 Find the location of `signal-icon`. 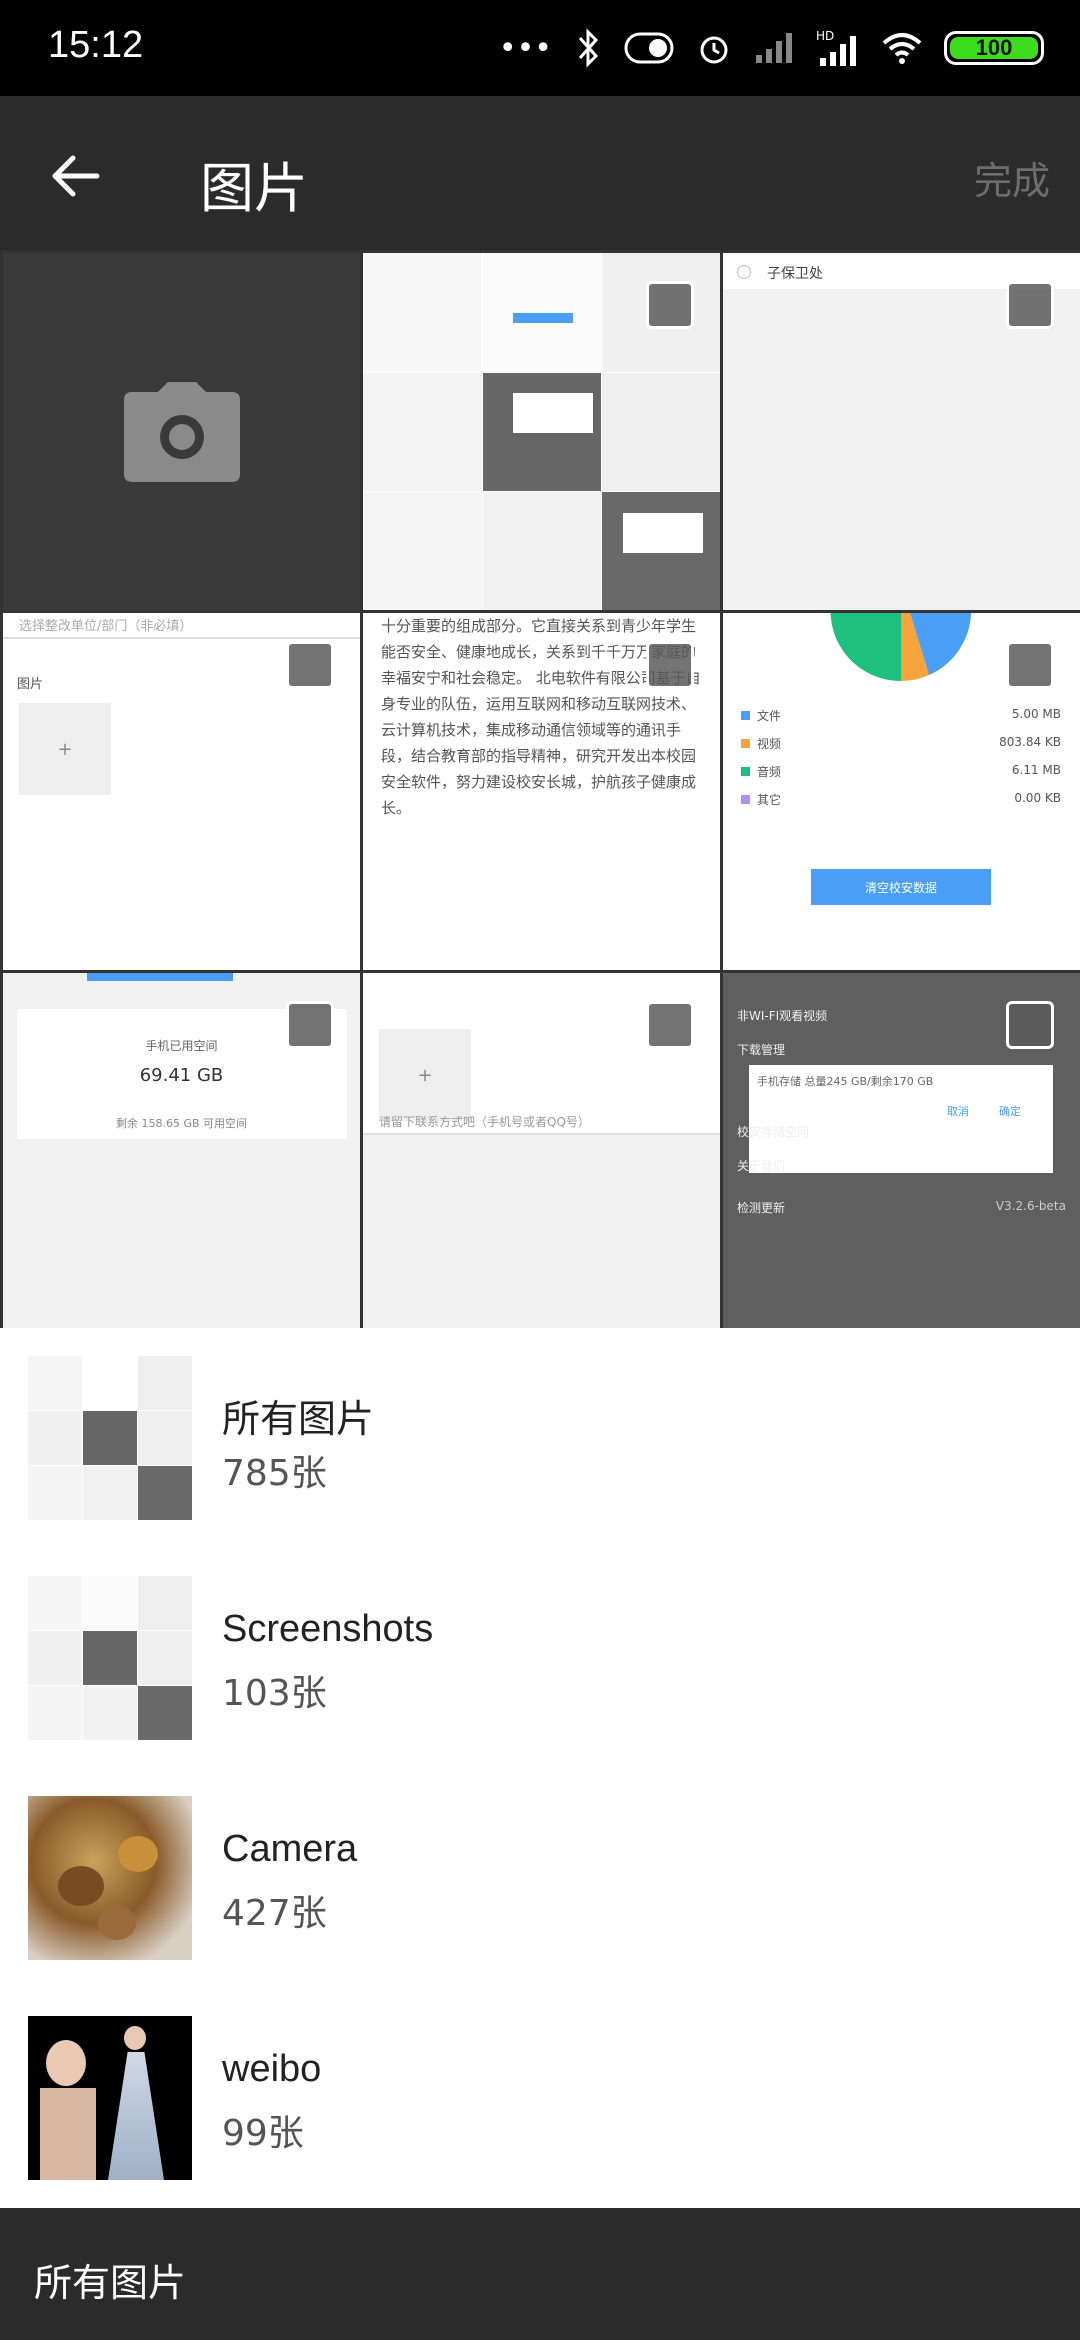

signal-icon is located at coordinates (774, 48).